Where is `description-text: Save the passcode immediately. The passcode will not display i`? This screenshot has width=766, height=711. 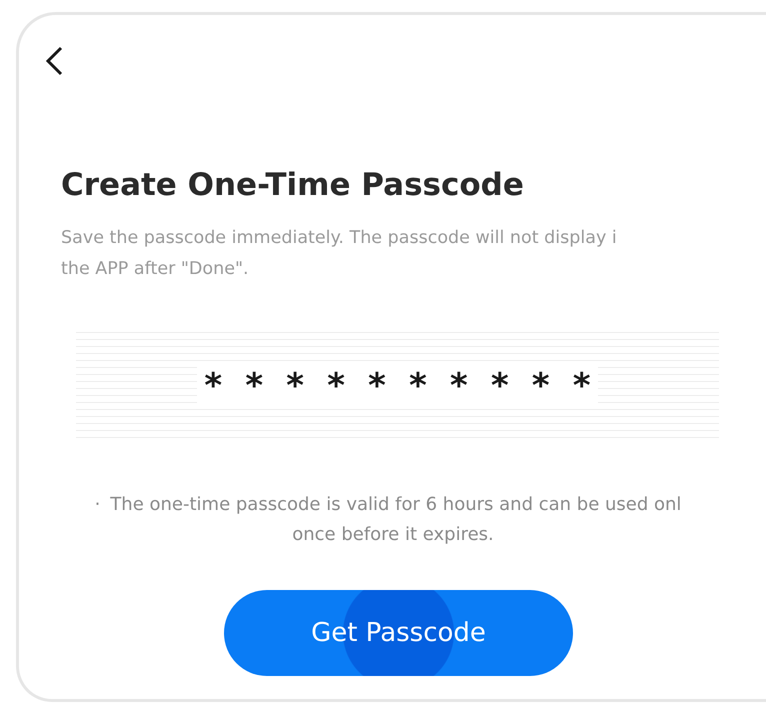 description-text: Save the passcode immediately. The passcode will not display i is located at coordinates (339, 238).